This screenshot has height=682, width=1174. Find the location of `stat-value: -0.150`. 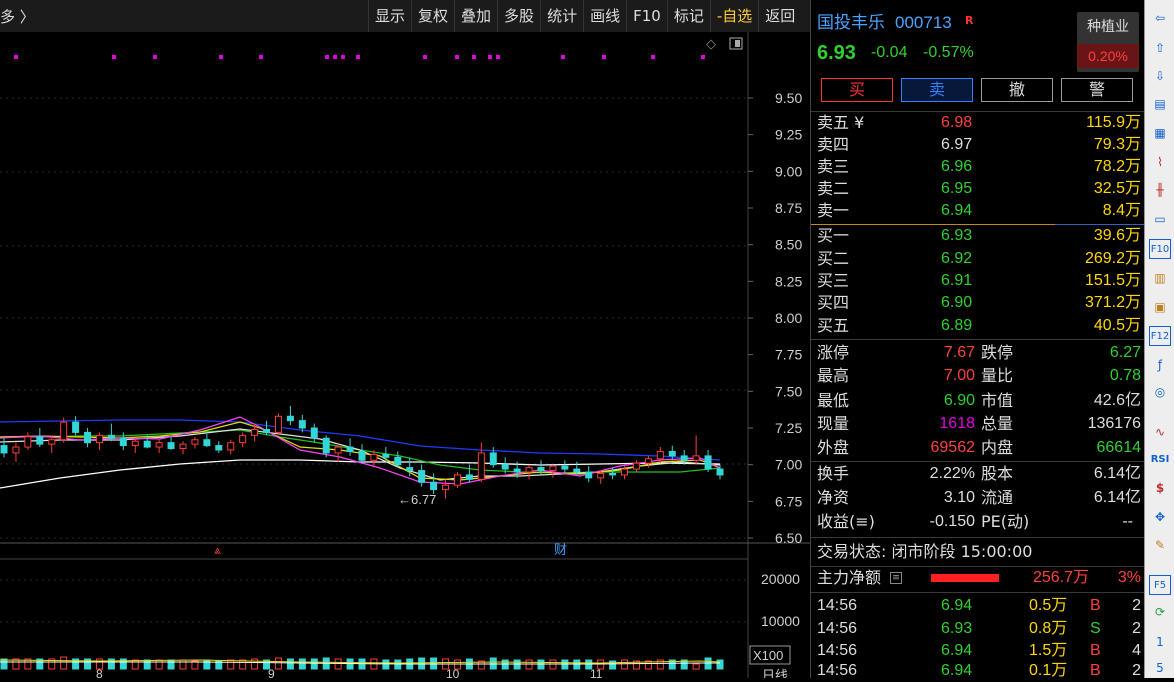

stat-value: -0.150 is located at coordinates (952, 521).